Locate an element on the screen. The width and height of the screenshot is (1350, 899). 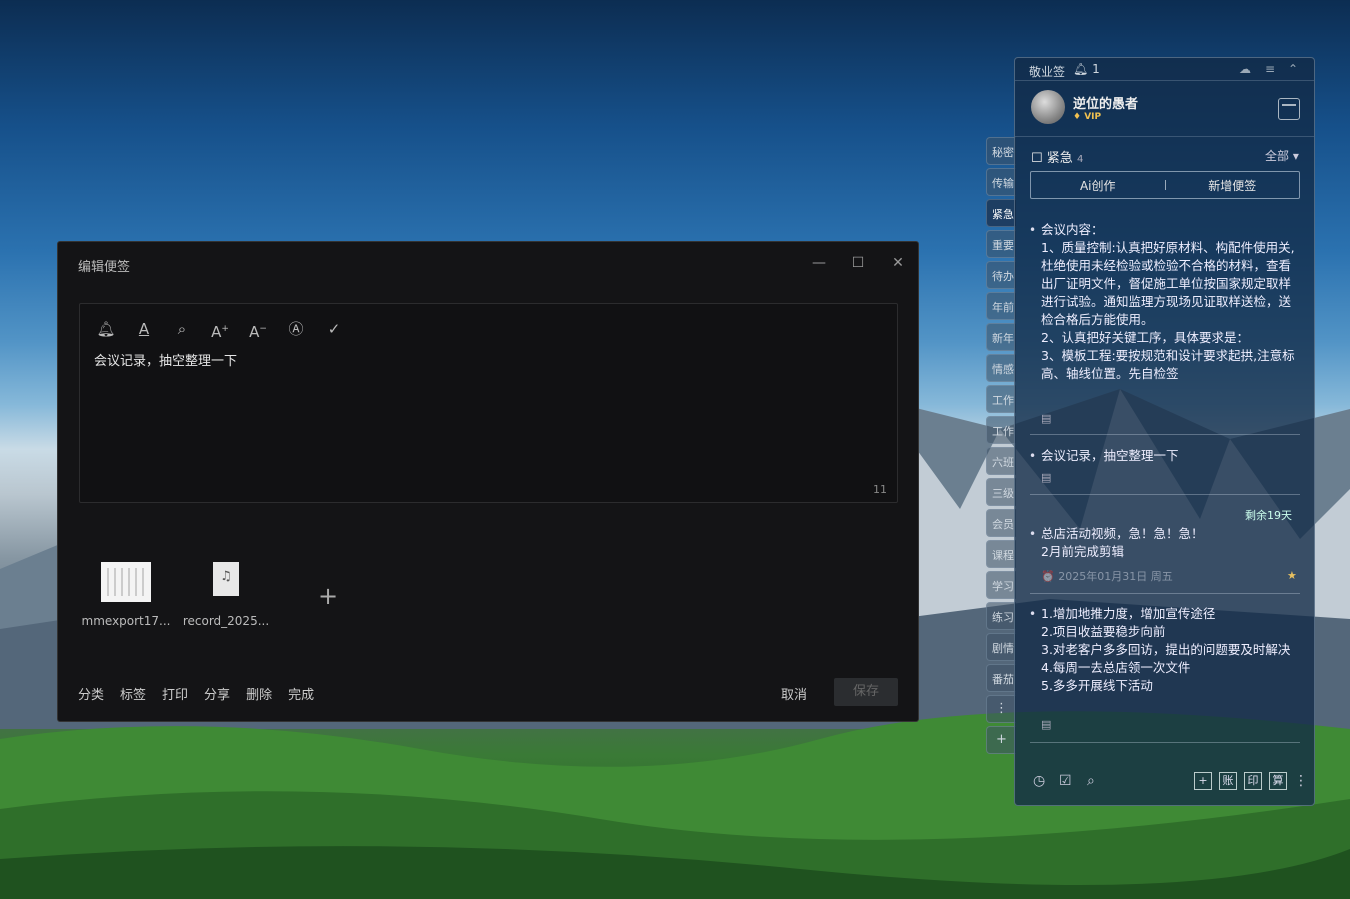
category-count: 4 is located at coordinates (1080, 159).